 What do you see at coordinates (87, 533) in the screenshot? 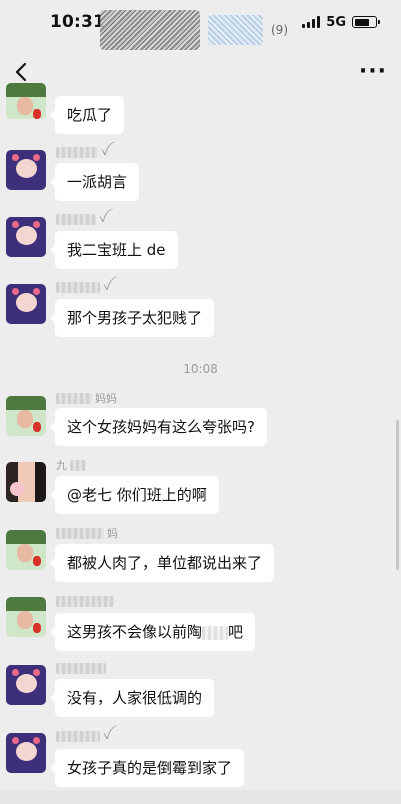
I see `sender-name: 妈` at bounding box center [87, 533].